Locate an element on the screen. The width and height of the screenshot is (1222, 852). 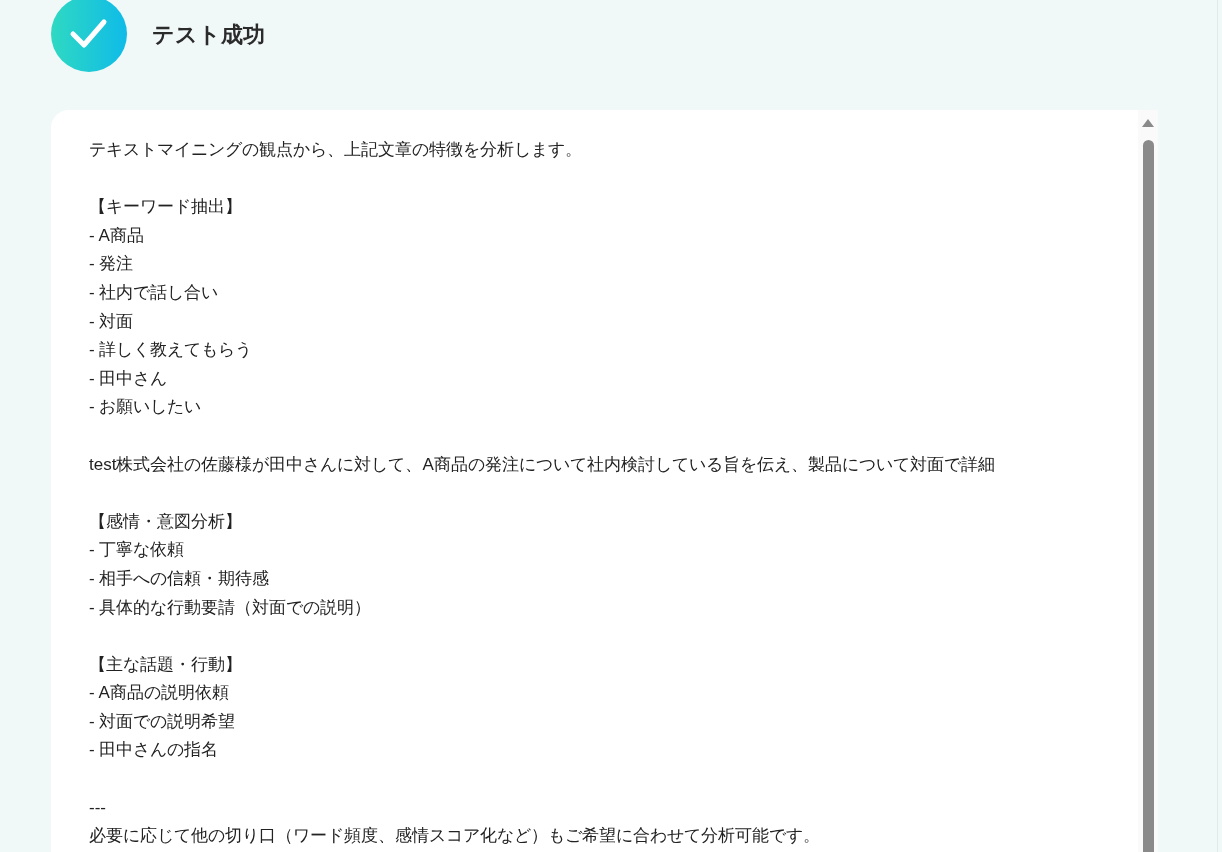
output-text-line: - 相手への信頼・期待感 is located at coordinates (179, 578).